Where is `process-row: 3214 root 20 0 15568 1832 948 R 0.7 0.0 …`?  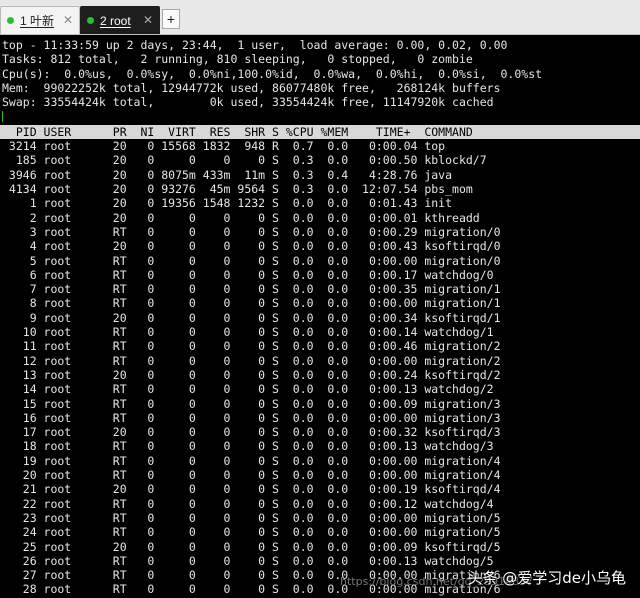 process-row: 3214 root 20 0 15568 1832 948 R 0.7 0.0 … is located at coordinates (224, 146).